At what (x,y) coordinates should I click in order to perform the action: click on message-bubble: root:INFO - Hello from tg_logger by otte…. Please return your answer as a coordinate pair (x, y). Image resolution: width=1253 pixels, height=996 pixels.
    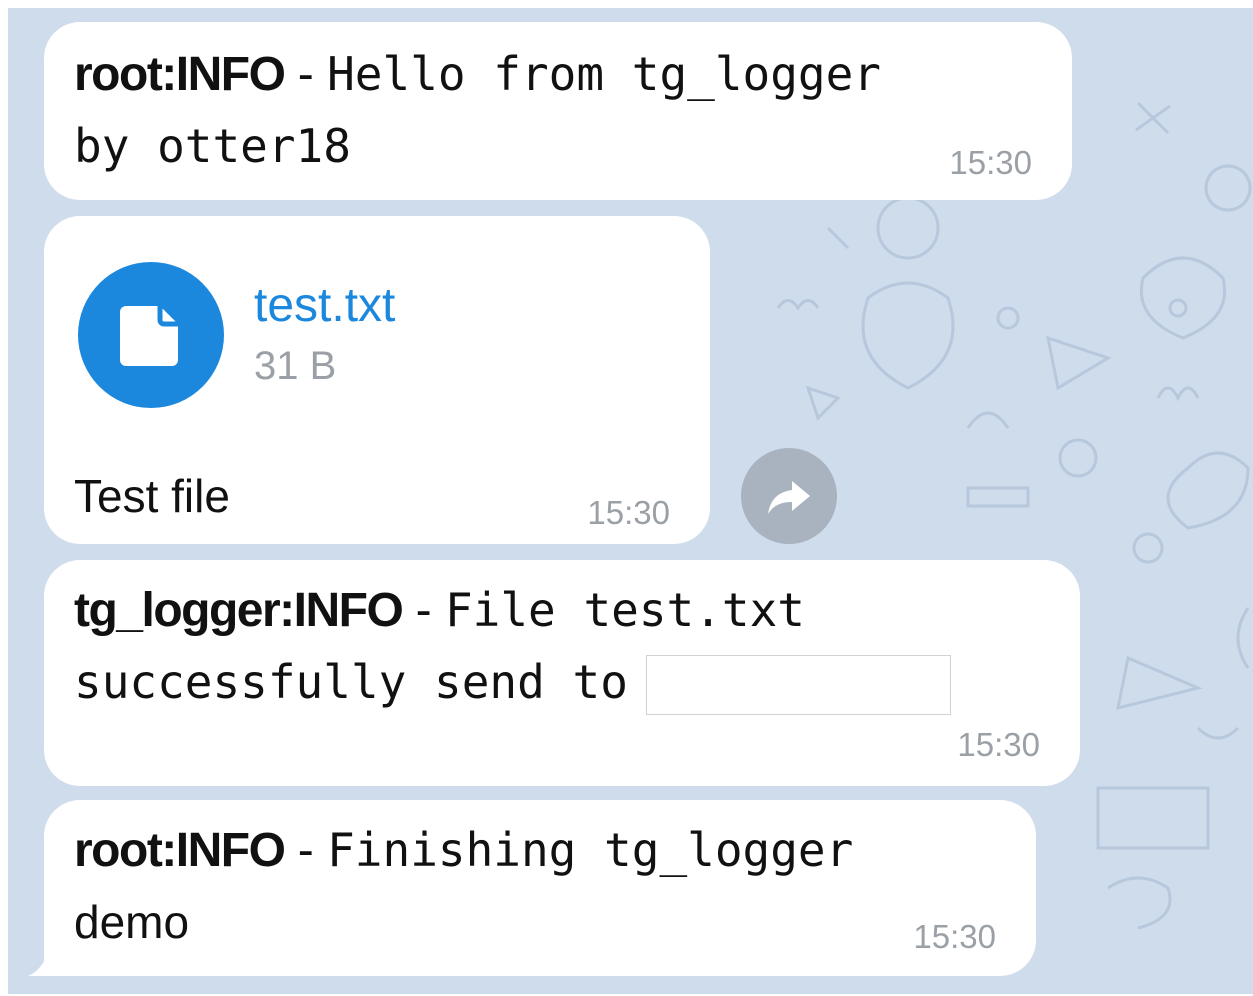
    Looking at the image, I should click on (558, 111).